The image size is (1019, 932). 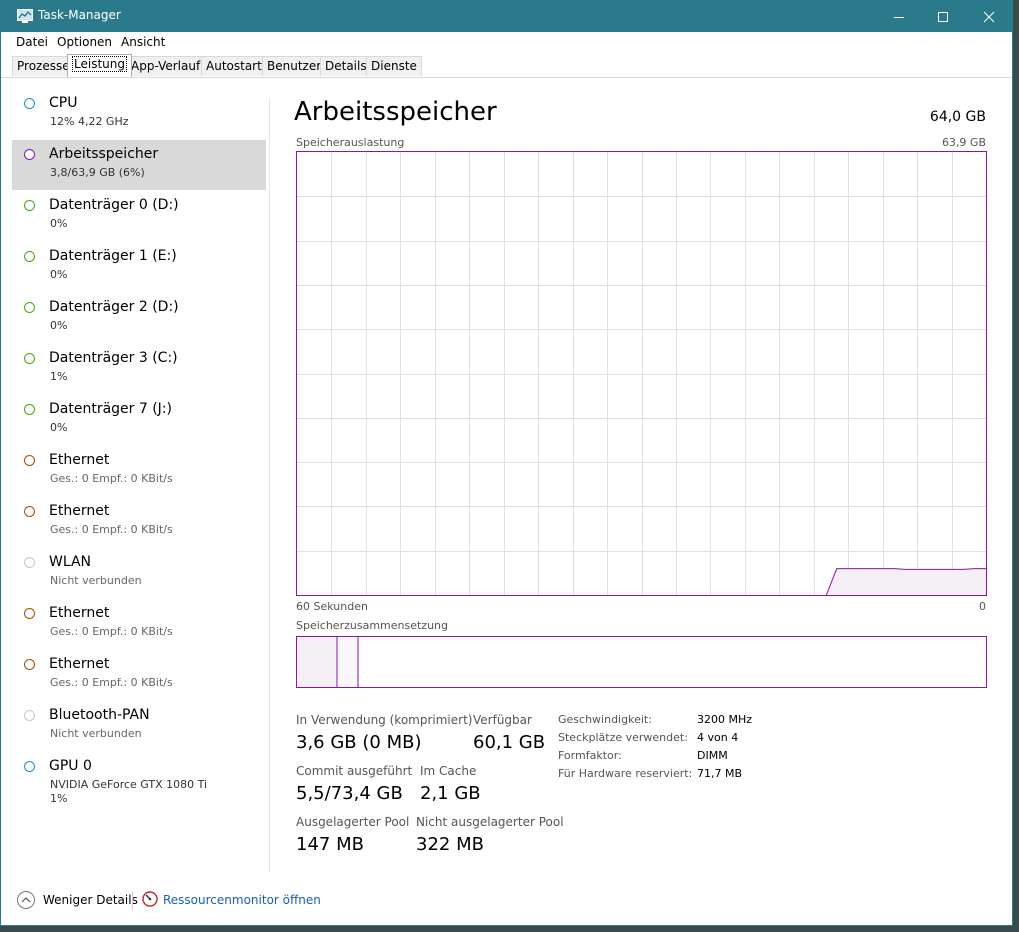 I want to click on minimize-icon, so click(x=899, y=17).